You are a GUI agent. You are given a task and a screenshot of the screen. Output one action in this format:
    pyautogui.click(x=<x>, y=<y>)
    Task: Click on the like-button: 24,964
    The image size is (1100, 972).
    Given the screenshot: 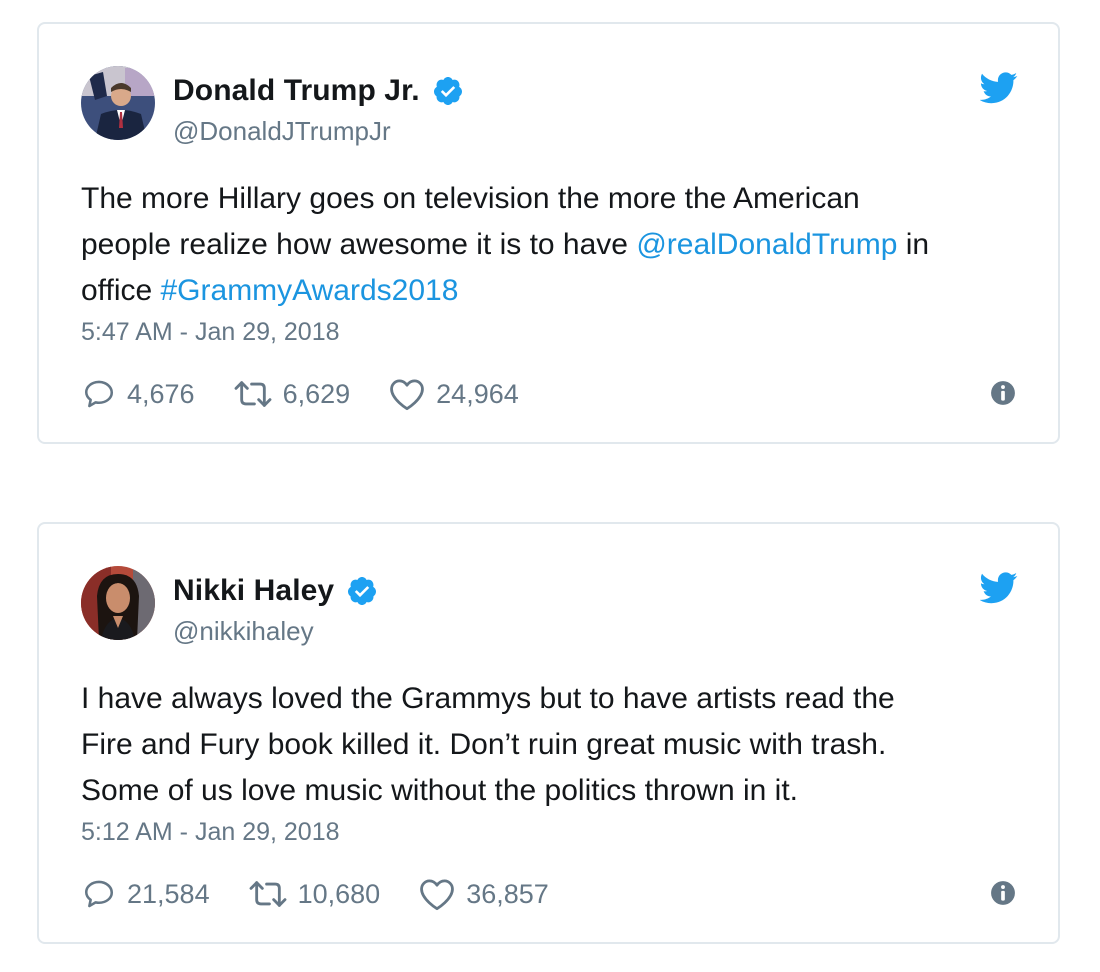 What is the action you would take?
    pyautogui.click(x=453, y=394)
    